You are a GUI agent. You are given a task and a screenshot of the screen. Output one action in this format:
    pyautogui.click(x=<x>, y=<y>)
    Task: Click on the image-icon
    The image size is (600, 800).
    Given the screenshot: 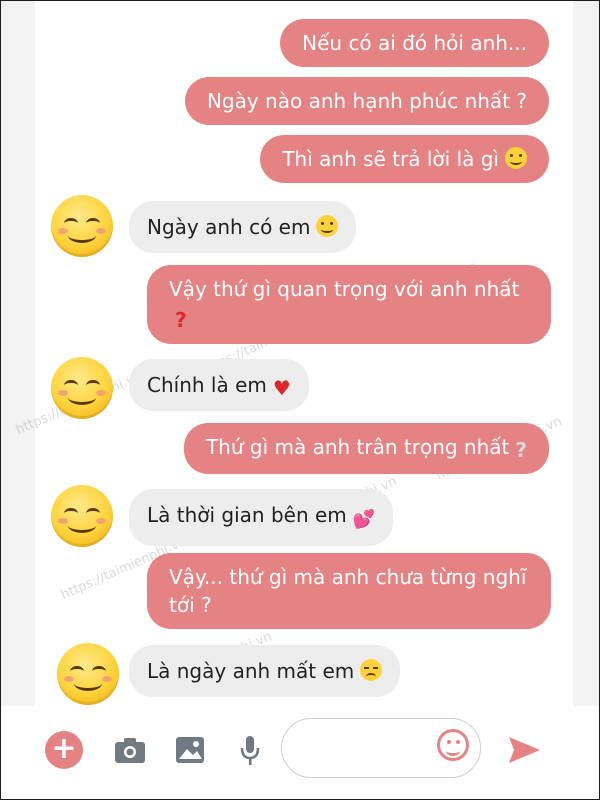 What is the action you would take?
    pyautogui.click(x=190, y=750)
    